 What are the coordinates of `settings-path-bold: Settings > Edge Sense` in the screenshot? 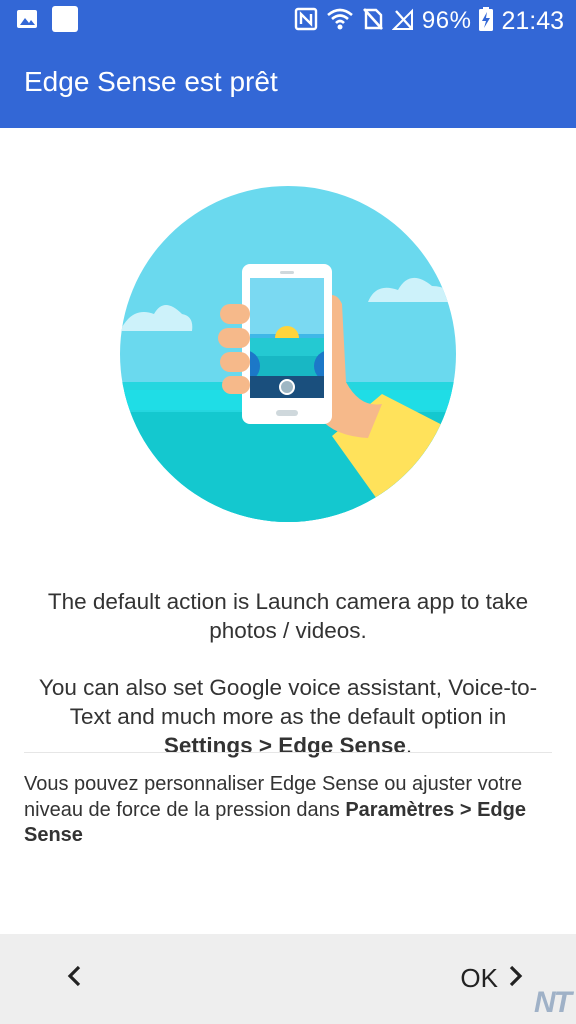 It's located at (284, 745).